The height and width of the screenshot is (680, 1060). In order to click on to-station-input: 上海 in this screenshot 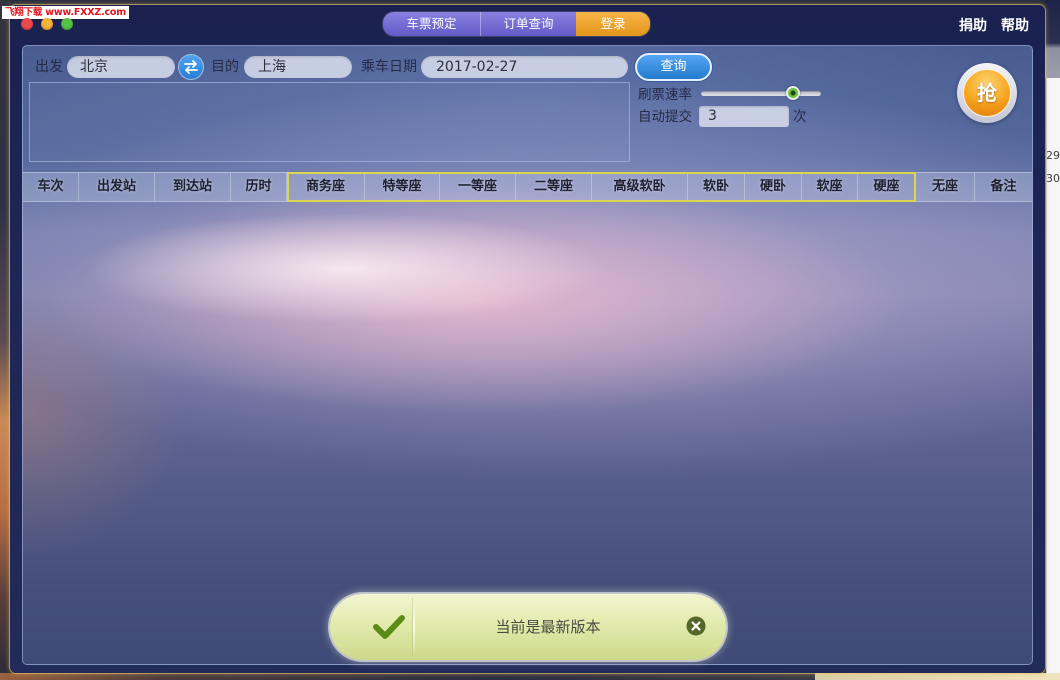, I will do `click(298, 67)`.